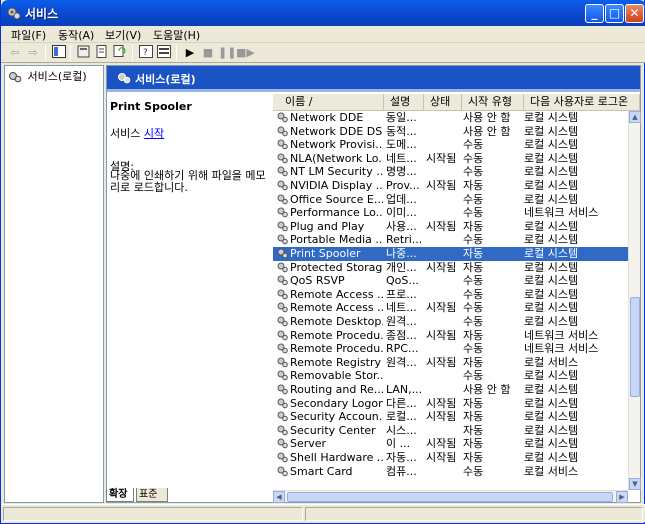 This screenshot has height=524, width=645. Describe the element at coordinates (404, 102) in the screenshot. I see `column-header-description: 설명` at that location.